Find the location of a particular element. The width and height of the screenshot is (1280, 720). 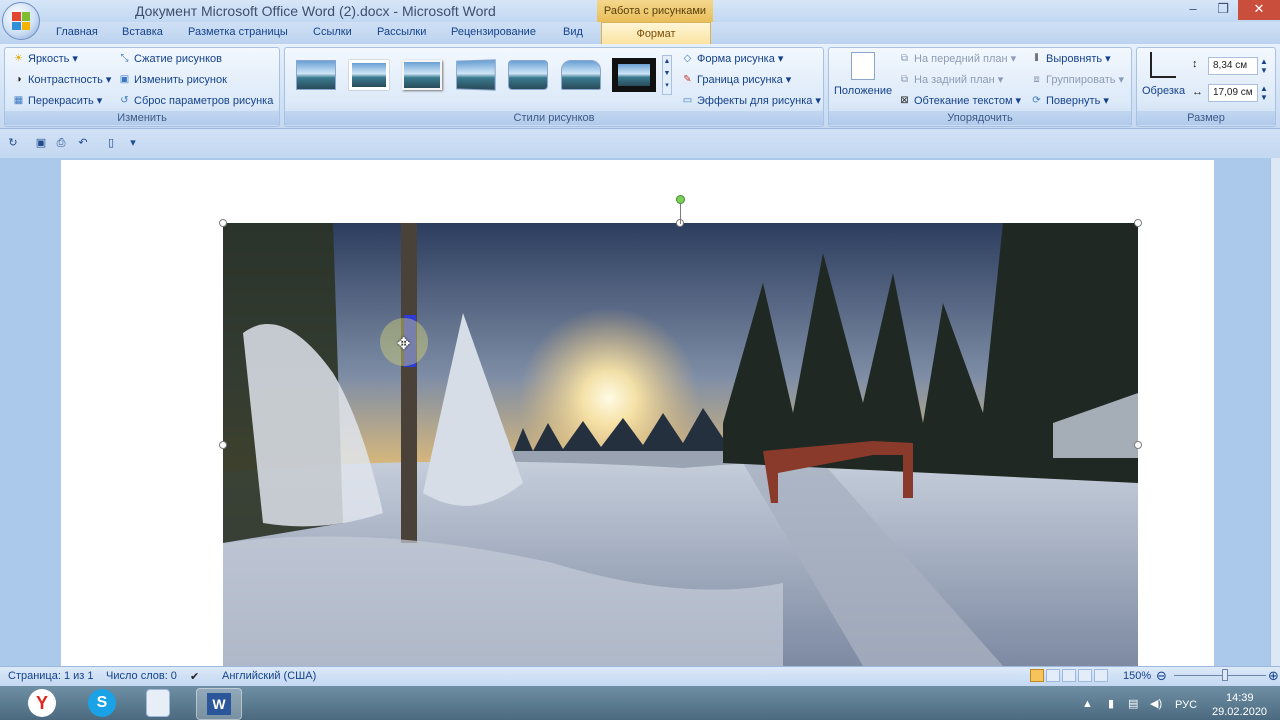

print-layout-icon is located at coordinates (1037, 675).